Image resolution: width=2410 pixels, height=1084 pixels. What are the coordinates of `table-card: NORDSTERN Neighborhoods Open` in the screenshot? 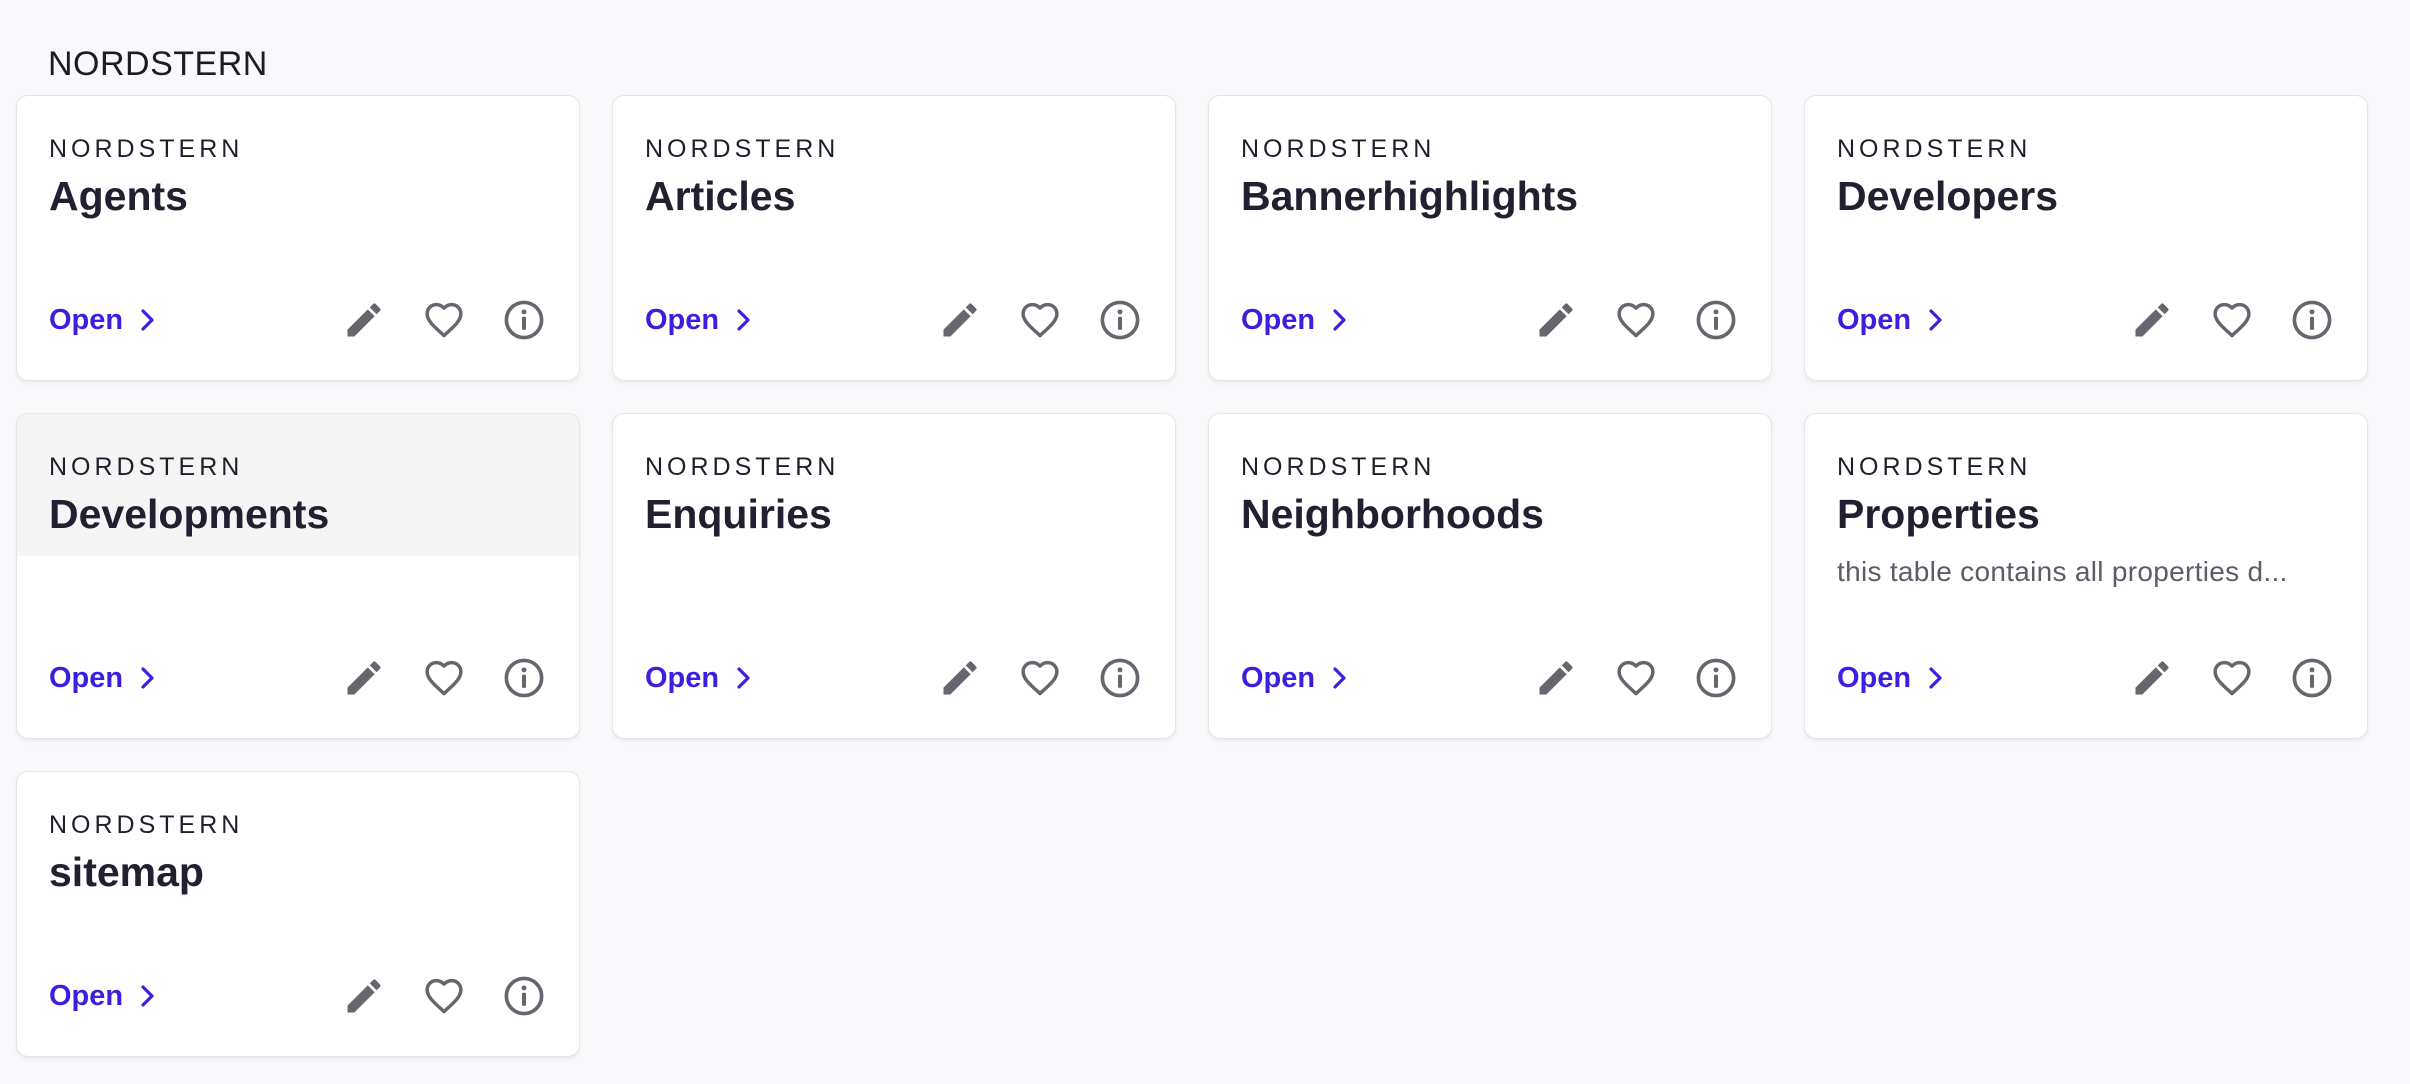 It's located at (1490, 576).